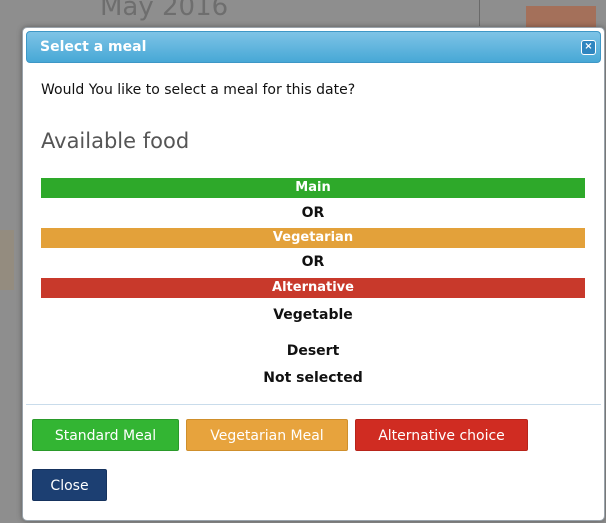 The height and width of the screenshot is (523, 606). What do you see at coordinates (313, 351) in the screenshot?
I see `desert-label: Desert` at bounding box center [313, 351].